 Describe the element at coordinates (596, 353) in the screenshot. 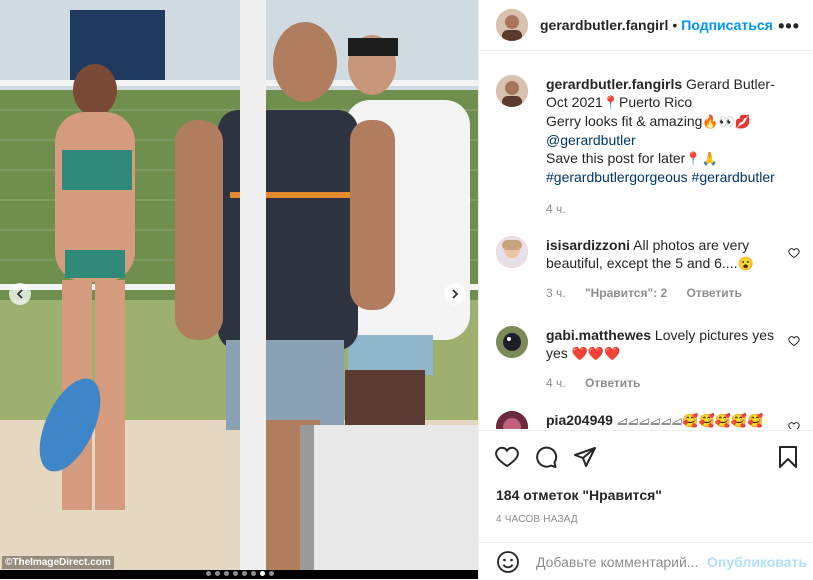

I see `comment-emoji: ❤️❤️❤️` at that location.